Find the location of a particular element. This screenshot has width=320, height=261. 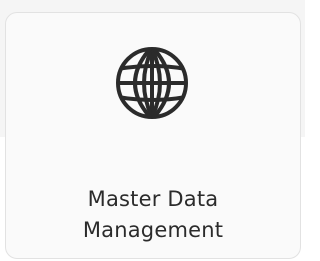

tile-label-line-1: Master Data is located at coordinates (153, 199).